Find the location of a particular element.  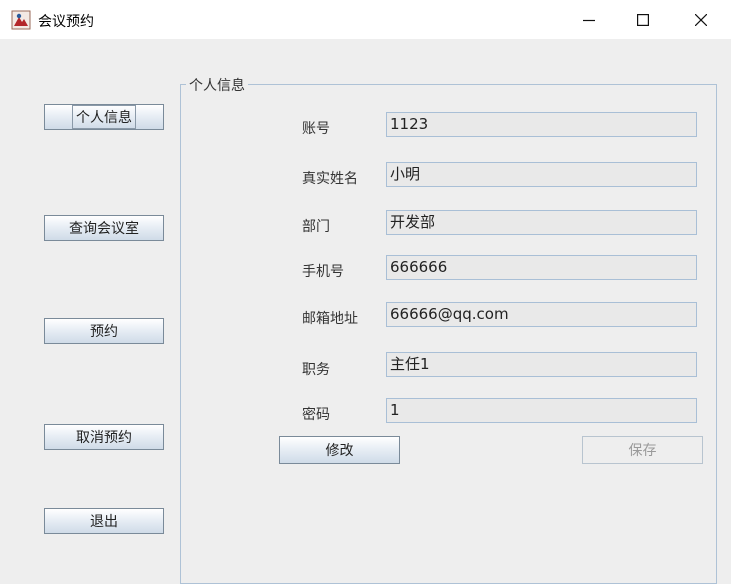

query-room-button-label: 查询会议室 is located at coordinates (104, 229).